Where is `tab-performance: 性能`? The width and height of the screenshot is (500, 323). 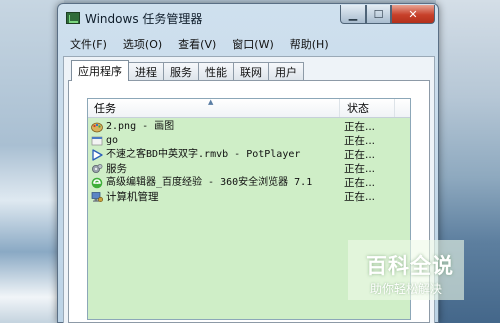
tab-performance: 性能 is located at coordinates (216, 71).